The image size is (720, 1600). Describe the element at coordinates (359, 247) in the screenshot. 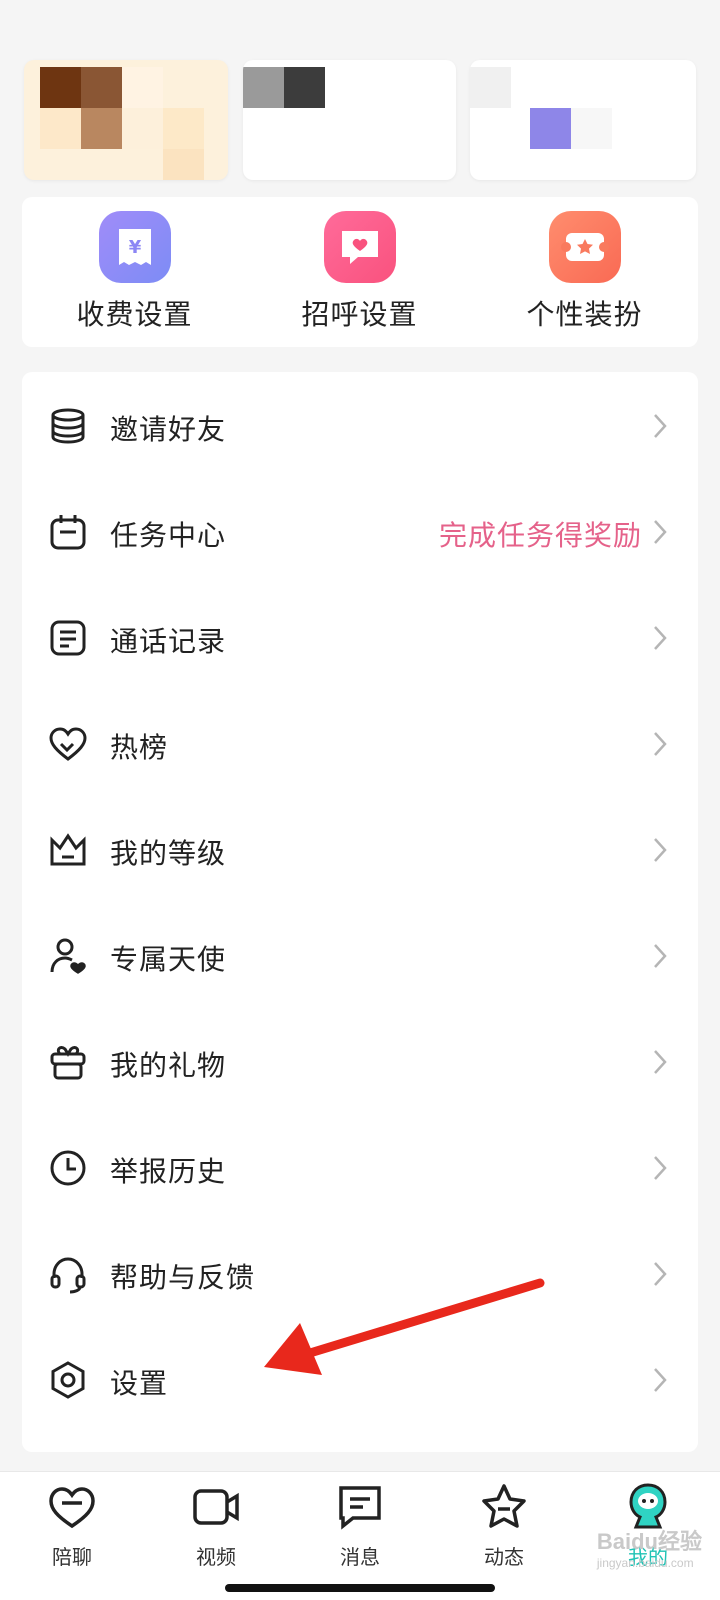

I see `greeting-settings-icon` at that location.